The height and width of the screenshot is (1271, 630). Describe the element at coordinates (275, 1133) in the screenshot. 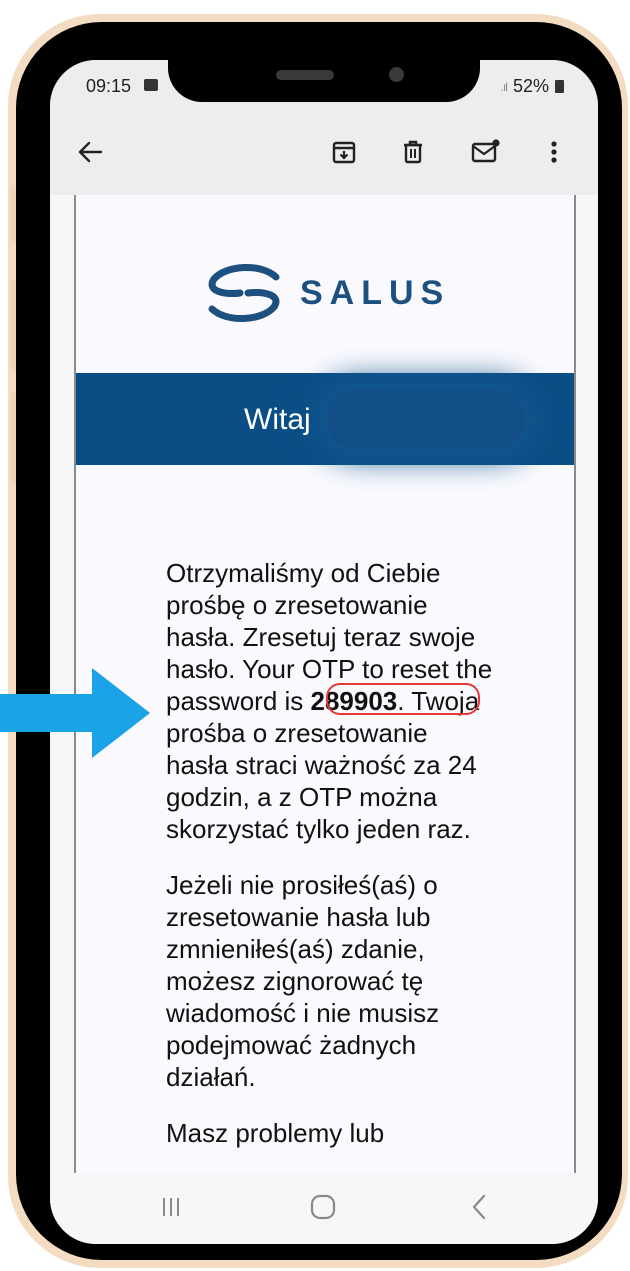

I see `paragraph-problems: Masz problemy lub` at that location.